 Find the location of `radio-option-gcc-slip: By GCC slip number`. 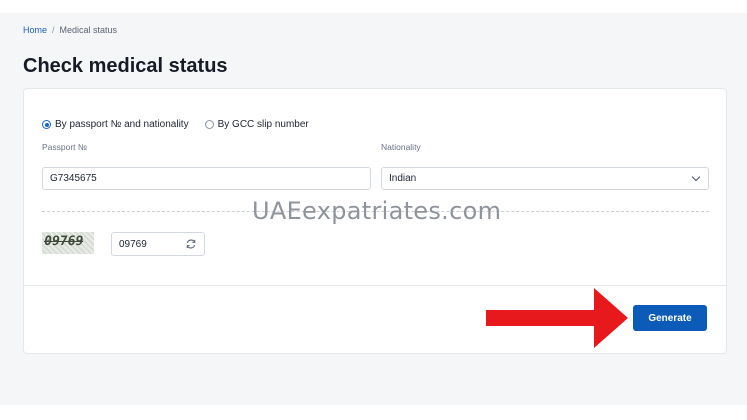

radio-option-gcc-slip: By GCC slip number is located at coordinates (256, 124).